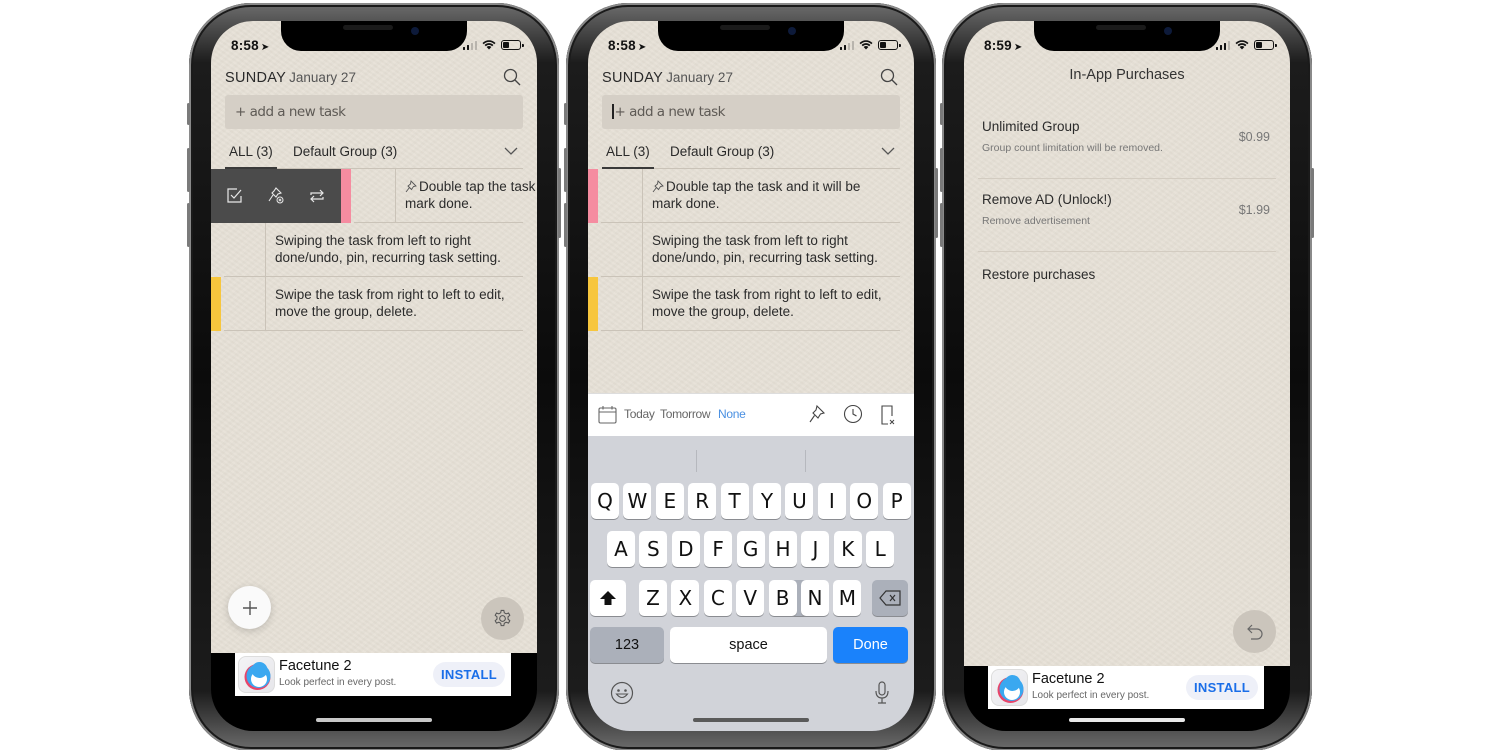  I want to click on task-color-bar, so click(346, 196).